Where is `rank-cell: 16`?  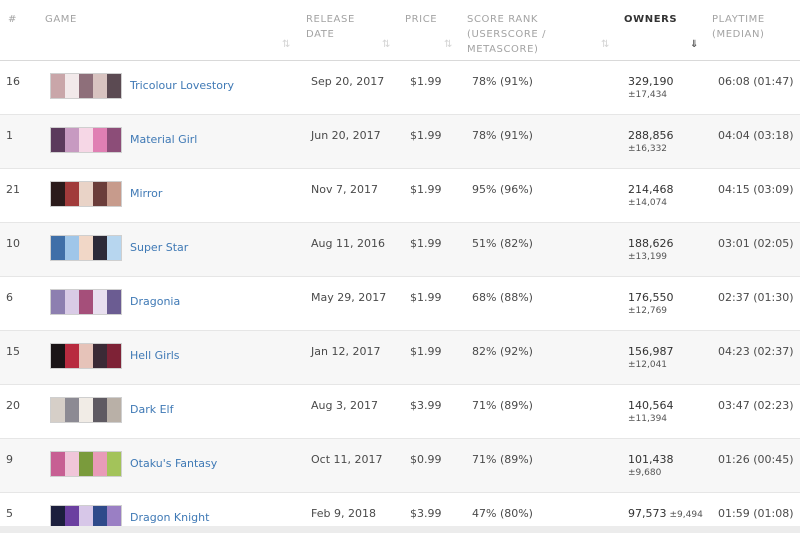 rank-cell: 16 is located at coordinates (13, 81).